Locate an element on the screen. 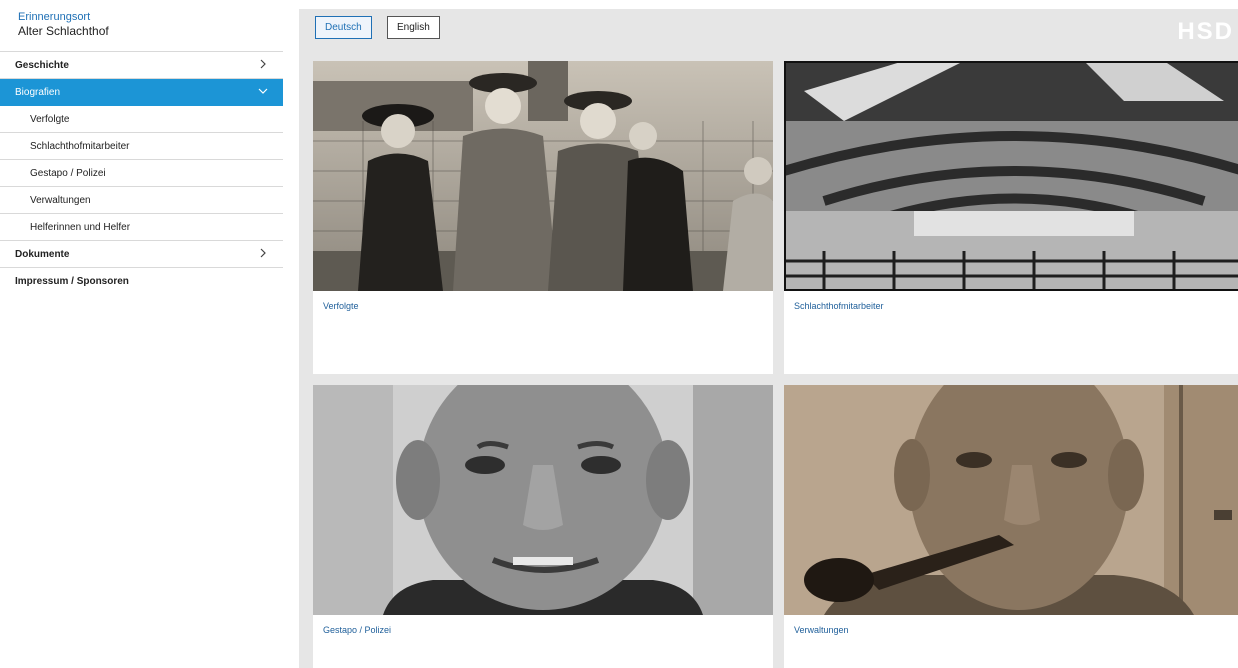 The width and height of the screenshot is (1238, 668). language-button-deutsch: Deutsch is located at coordinates (343, 27).